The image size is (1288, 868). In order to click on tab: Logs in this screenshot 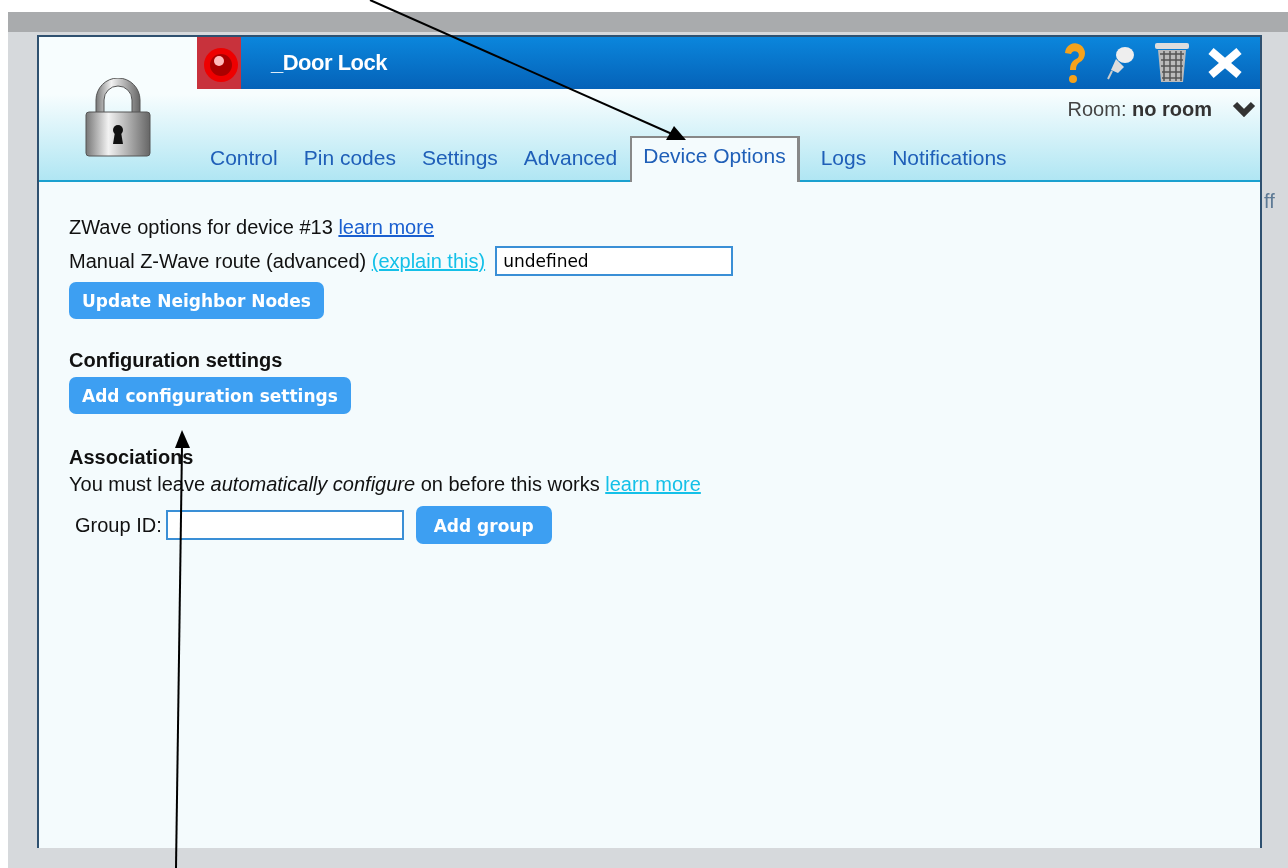, I will do `click(843, 163)`.